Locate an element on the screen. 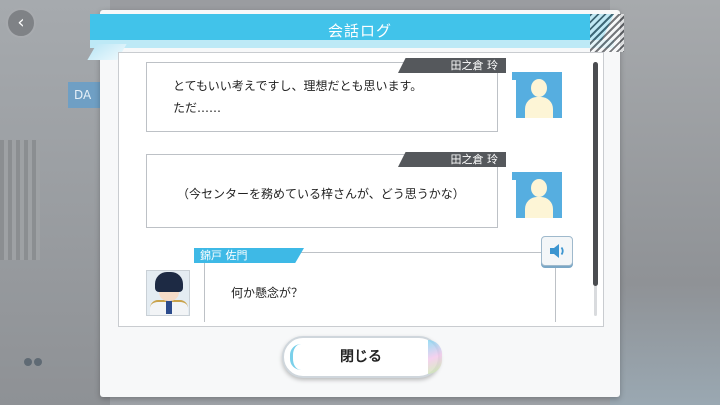 This screenshot has height=405, width=720. log-line: とてもいい考えですし、理想だとも思います。 is located at coordinates (298, 86).